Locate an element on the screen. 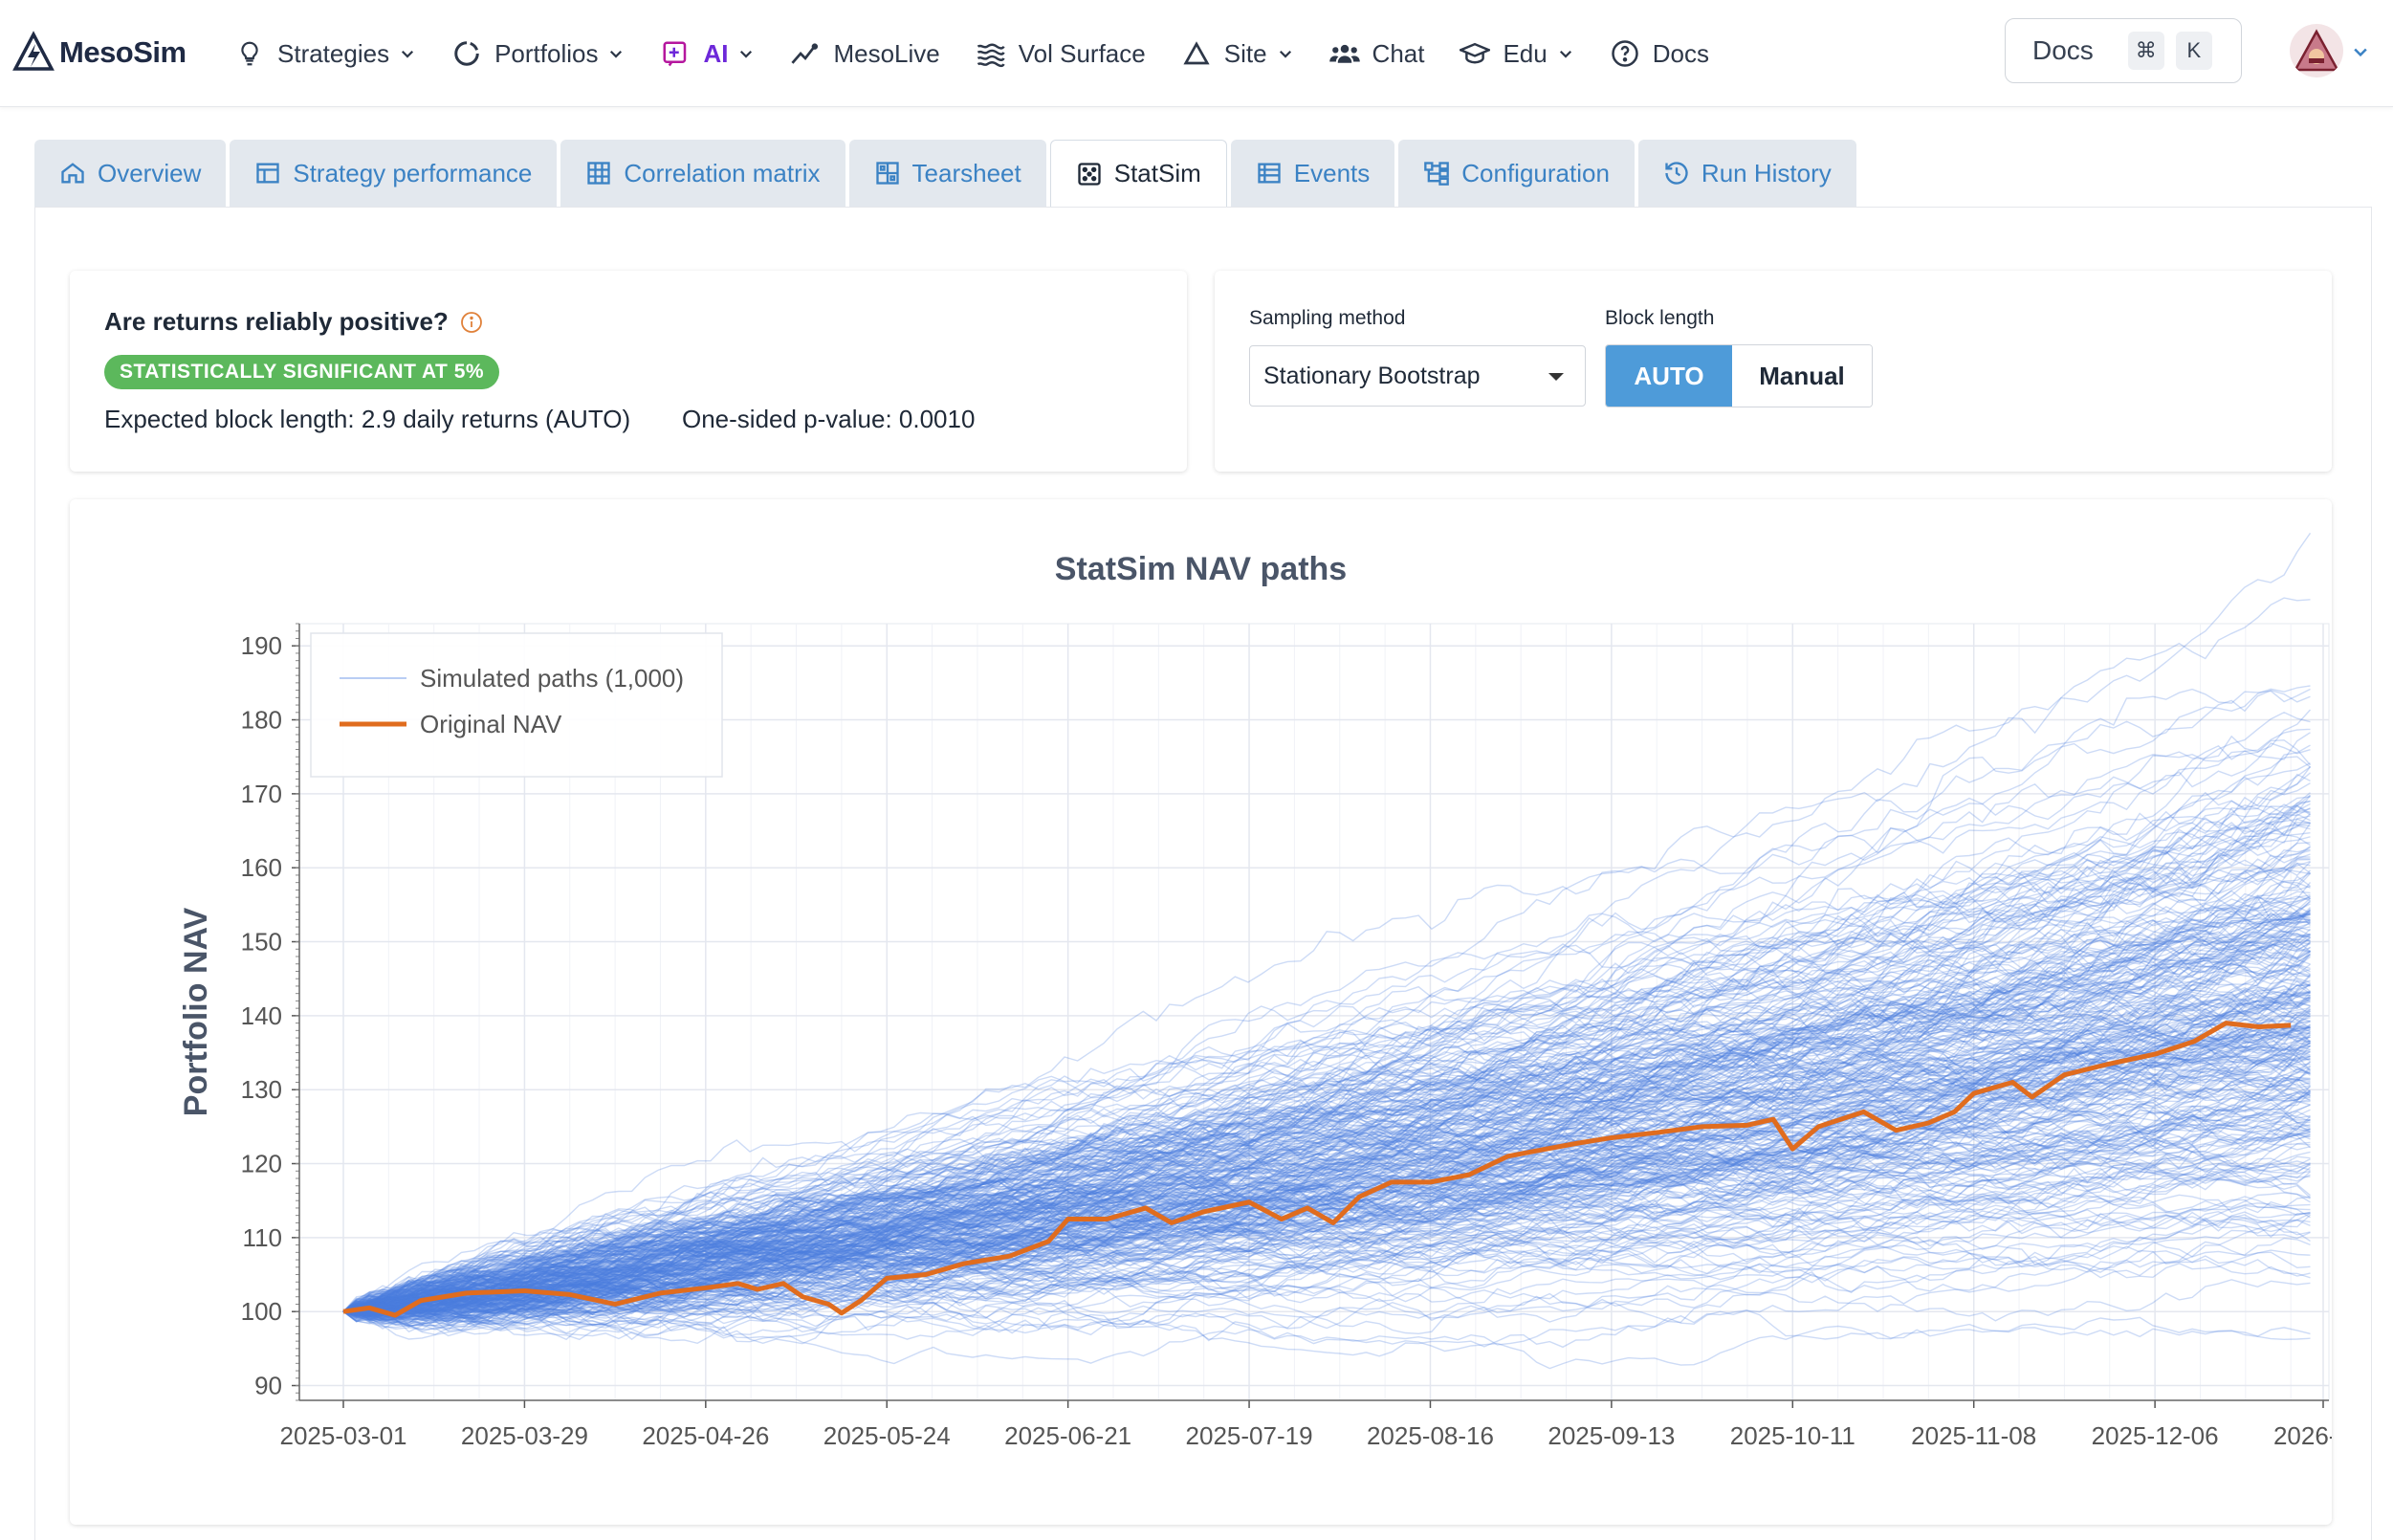  grid-icon is located at coordinates (599, 173).